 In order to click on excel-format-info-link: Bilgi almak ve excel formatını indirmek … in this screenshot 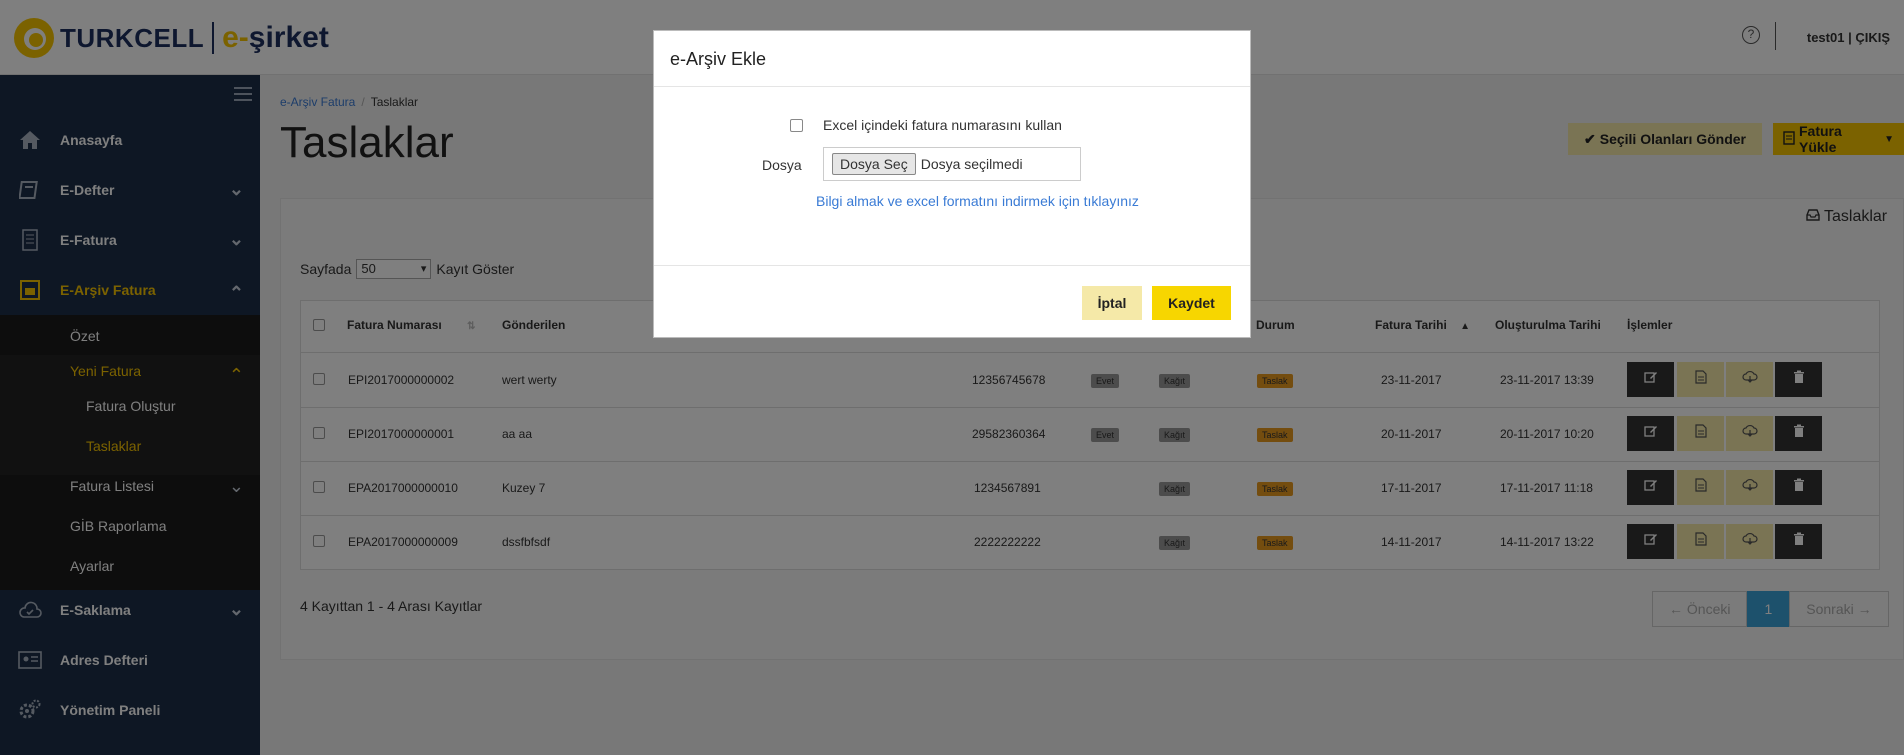, I will do `click(977, 201)`.